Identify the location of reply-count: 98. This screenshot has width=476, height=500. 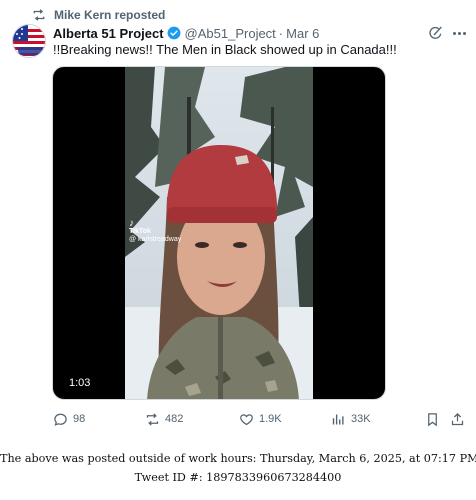
(79, 419).